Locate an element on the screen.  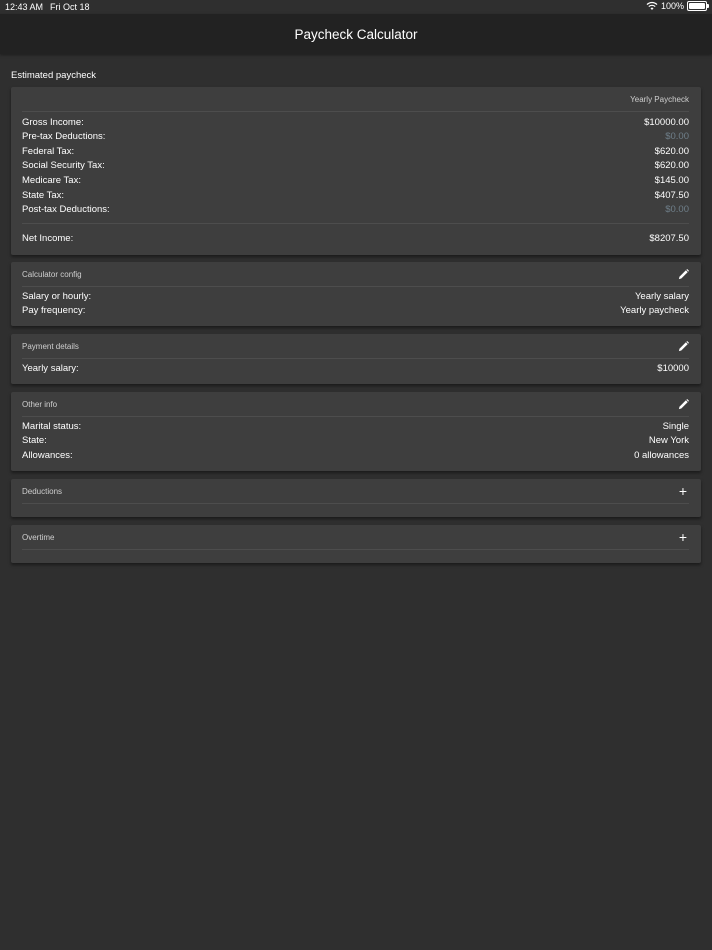
row-label: Net Income: is located at coordinates (48, 238).